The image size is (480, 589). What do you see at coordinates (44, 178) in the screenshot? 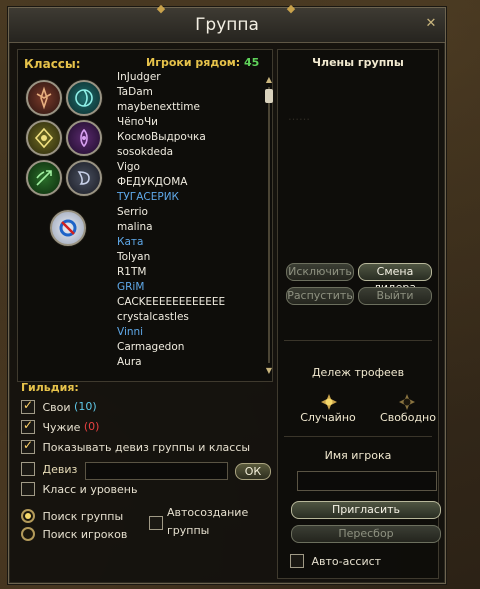
I see `class-scout-icon` at bounding box center [44, 178].